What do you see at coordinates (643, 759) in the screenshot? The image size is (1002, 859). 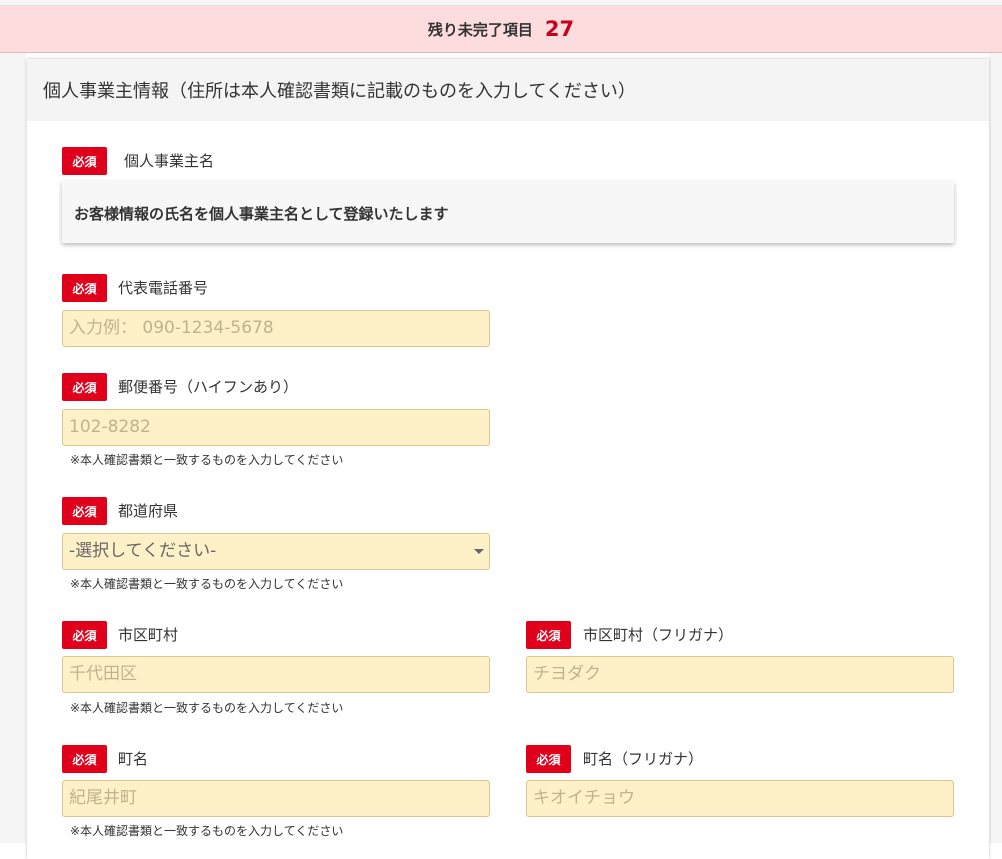 I see `town-kana-label: 町名（フリガナ）` at bounding box center [643, 759].